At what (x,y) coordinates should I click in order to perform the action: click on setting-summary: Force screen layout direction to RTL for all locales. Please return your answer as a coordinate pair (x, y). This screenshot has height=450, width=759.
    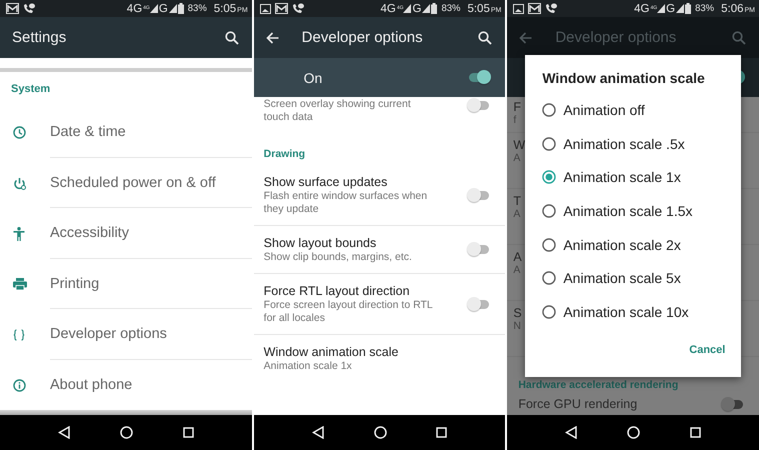
    Looking at the image, I should click on (349, 312).